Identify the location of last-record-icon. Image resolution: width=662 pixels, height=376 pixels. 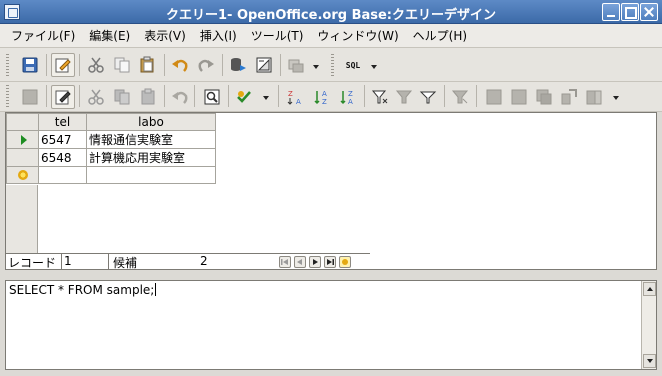
(330, 262).